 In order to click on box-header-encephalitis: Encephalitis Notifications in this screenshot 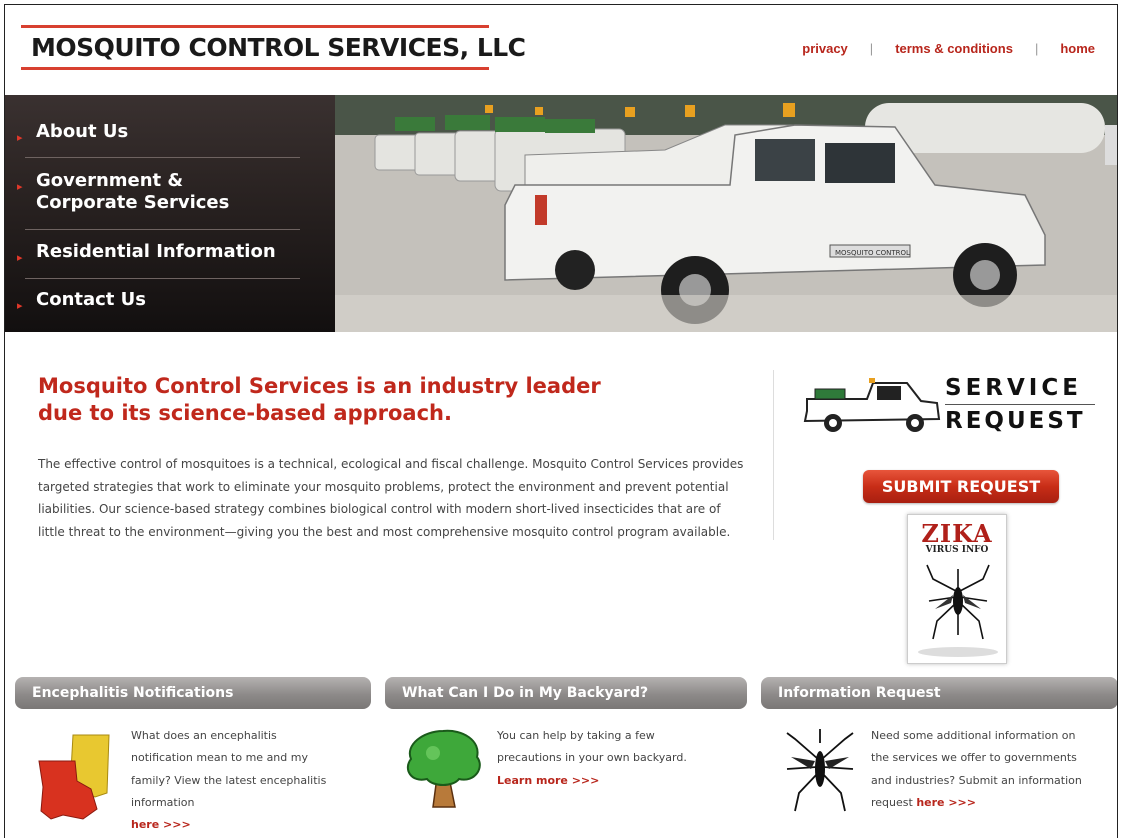, I will do `click(193, 693)`.